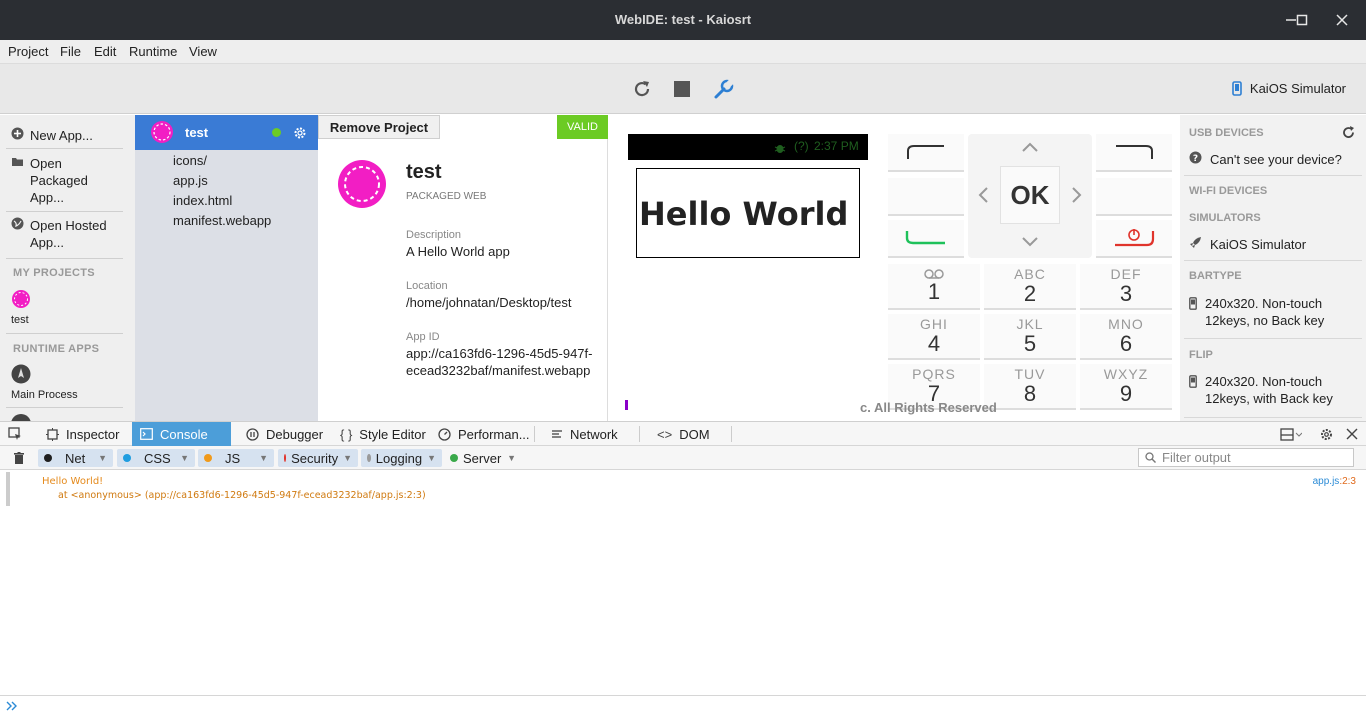  I want to click on filter-security: Security ▼, so click(318, 458).